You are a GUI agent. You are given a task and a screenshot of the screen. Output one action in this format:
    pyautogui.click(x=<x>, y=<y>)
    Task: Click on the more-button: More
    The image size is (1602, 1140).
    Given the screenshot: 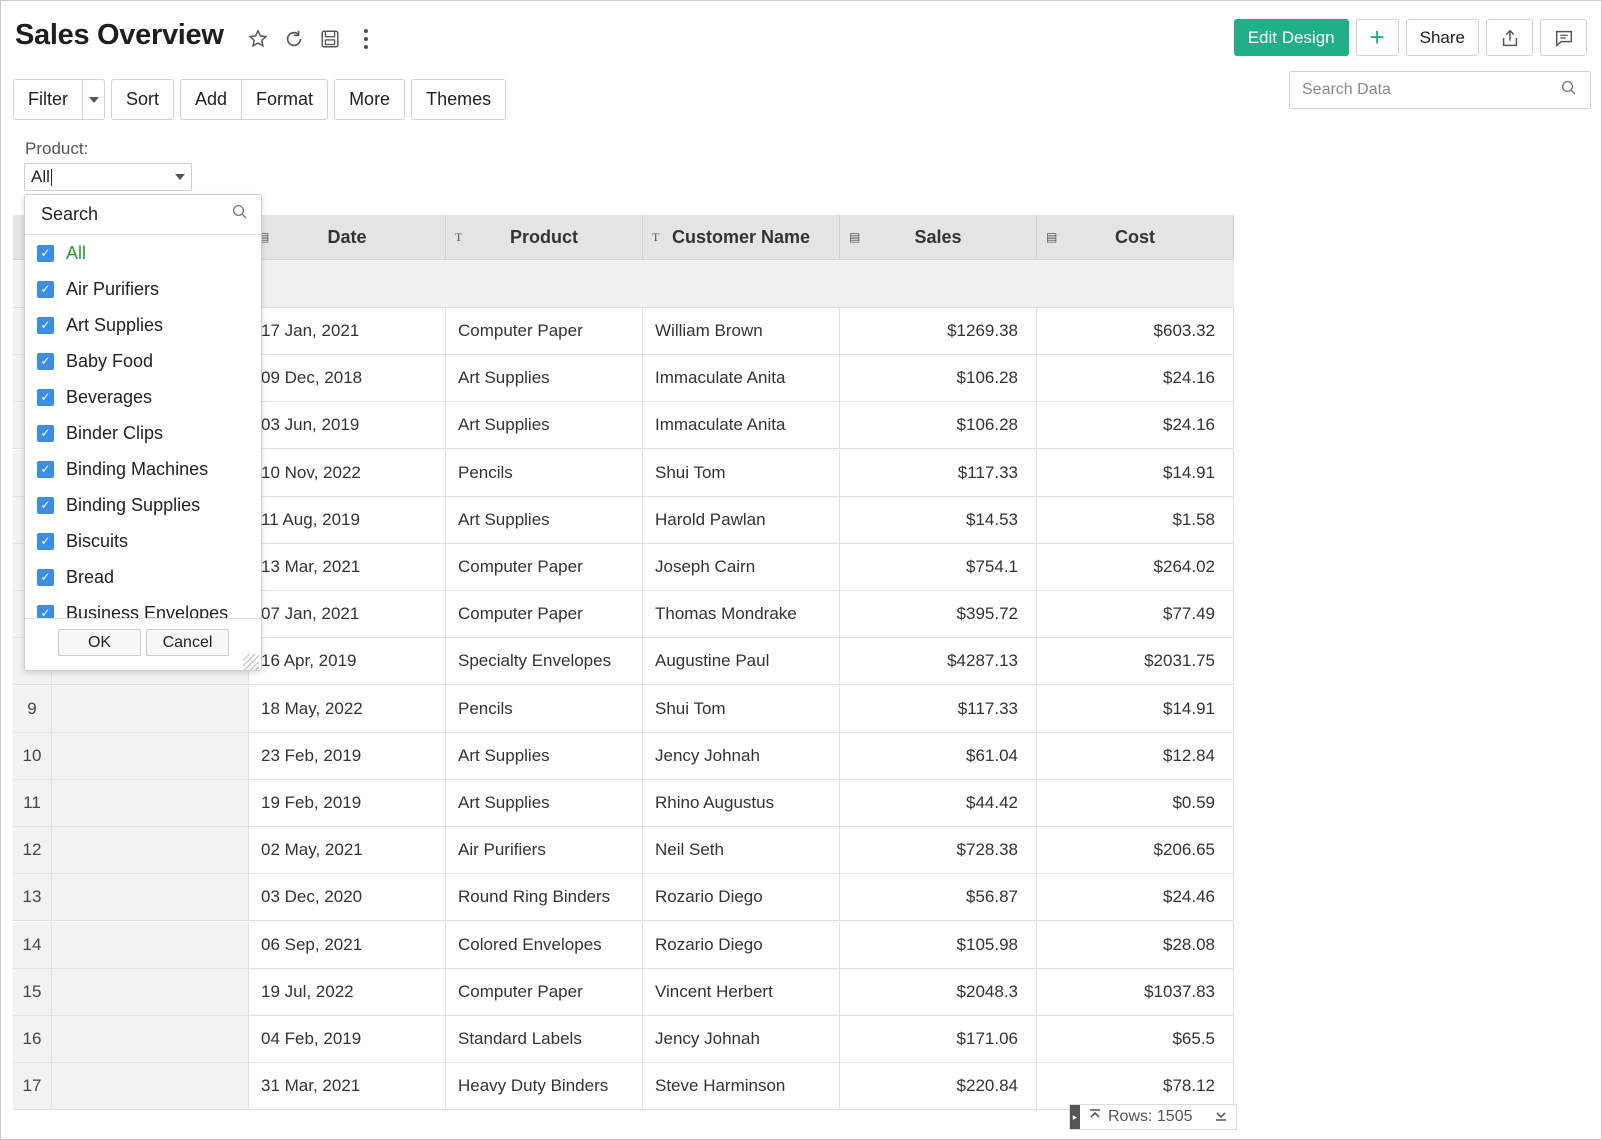 What is the action you would take?
    pyautogui.click(x=369, y=99)
    